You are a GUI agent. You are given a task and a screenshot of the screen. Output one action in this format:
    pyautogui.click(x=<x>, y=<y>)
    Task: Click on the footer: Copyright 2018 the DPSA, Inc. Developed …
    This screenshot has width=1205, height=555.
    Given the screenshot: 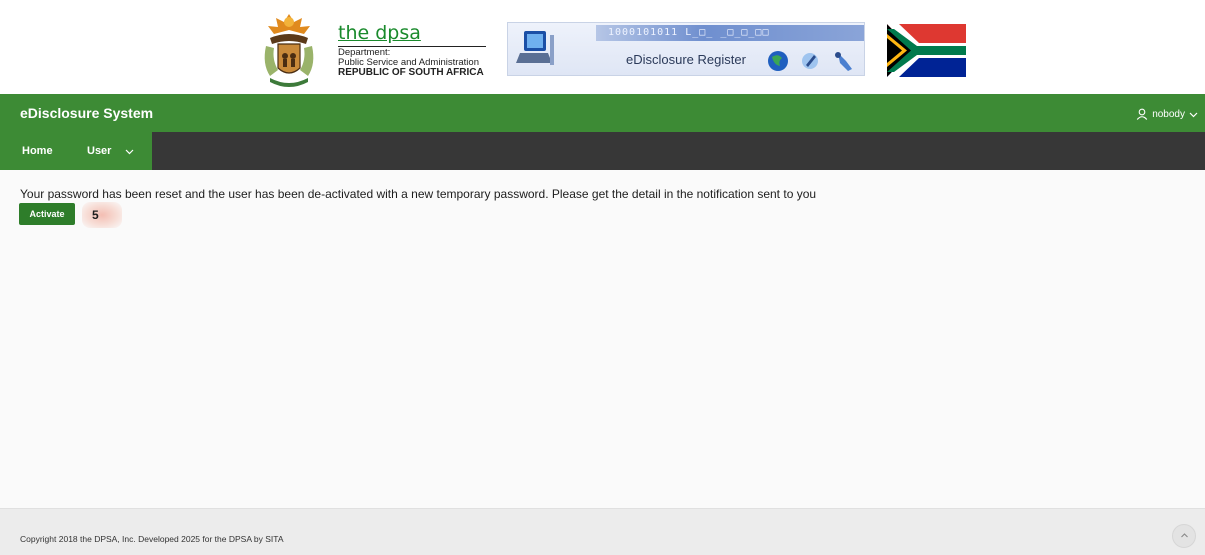 What is the action you would take?
    pyautogui.click(x=602, y=531)
    